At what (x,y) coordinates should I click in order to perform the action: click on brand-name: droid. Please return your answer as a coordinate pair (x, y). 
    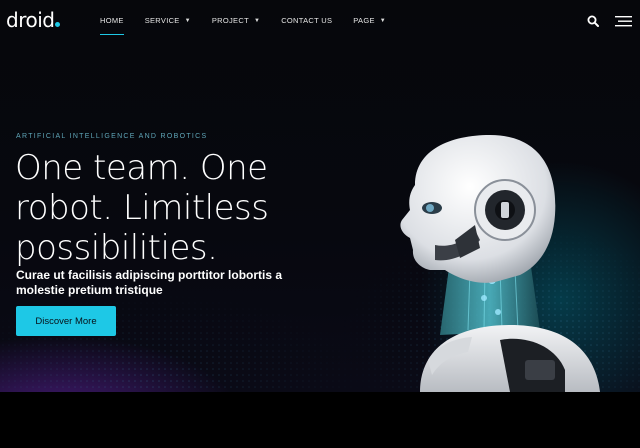
    Looking at the image, I should click on (30, 20).